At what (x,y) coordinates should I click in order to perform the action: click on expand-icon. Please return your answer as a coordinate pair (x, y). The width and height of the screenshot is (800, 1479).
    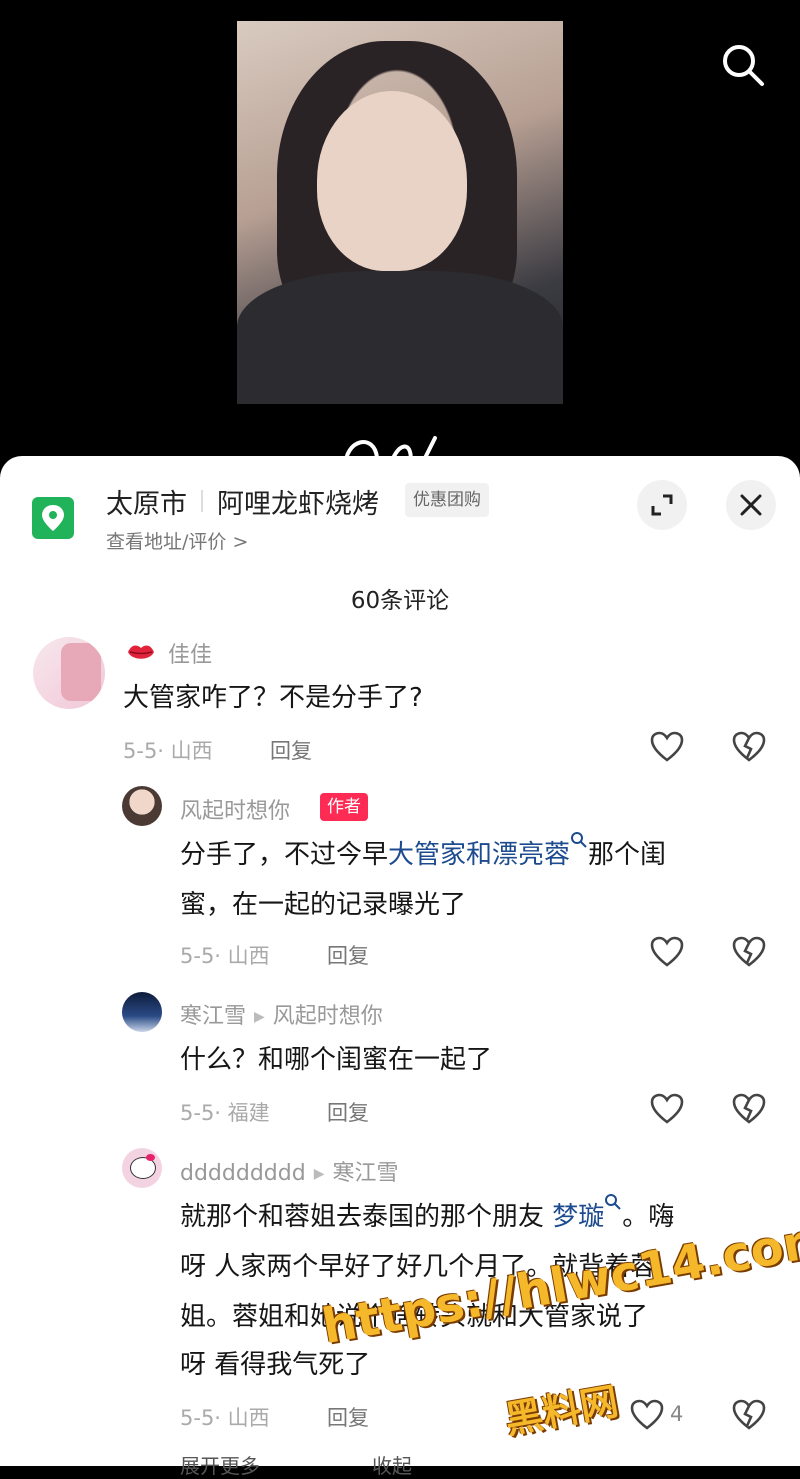
    Looking at the image, I should click on (662, 505).